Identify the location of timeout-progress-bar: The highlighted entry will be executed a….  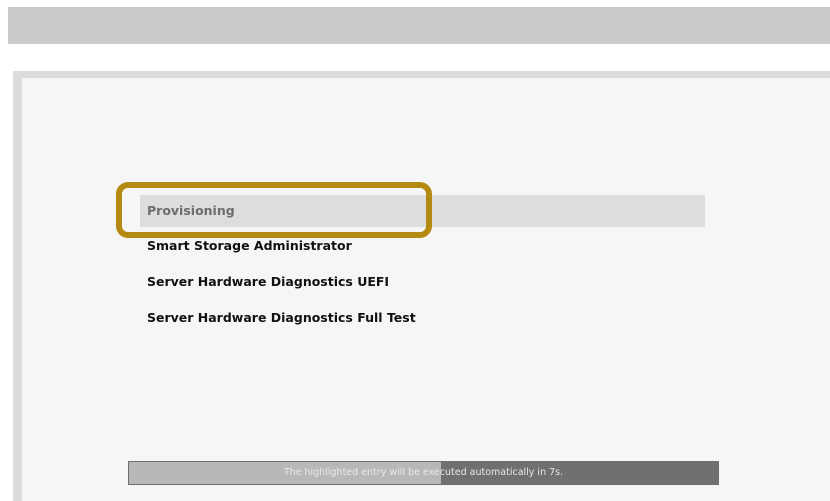
(423, 473).